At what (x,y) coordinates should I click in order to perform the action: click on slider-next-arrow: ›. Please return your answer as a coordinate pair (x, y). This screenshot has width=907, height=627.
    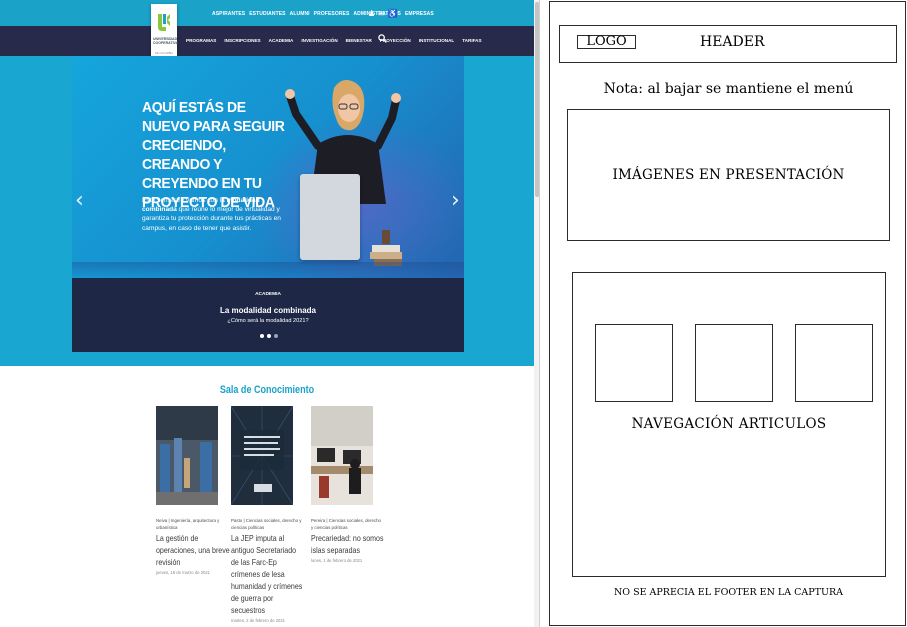
    Looking at the image, I should click on (455, 200).